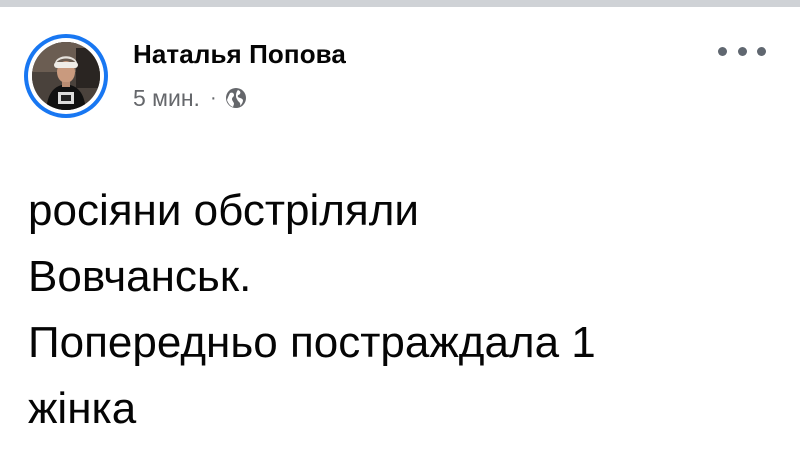 Image resolution: width=800 pixels, height=474 pixels. What do you see at coordinates (236, 98) in the screenshot?
I see `globe-icon` at bounding box center [236, 98].